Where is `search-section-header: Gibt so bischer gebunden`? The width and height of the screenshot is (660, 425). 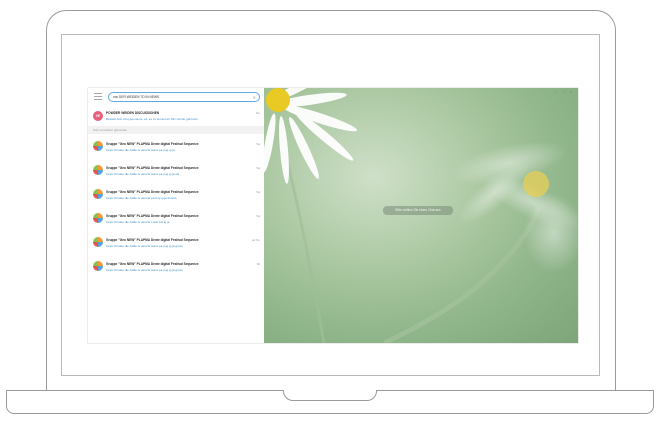 search-section-header: Gibt so bischer gebunden is located at coordinates (176, 130).